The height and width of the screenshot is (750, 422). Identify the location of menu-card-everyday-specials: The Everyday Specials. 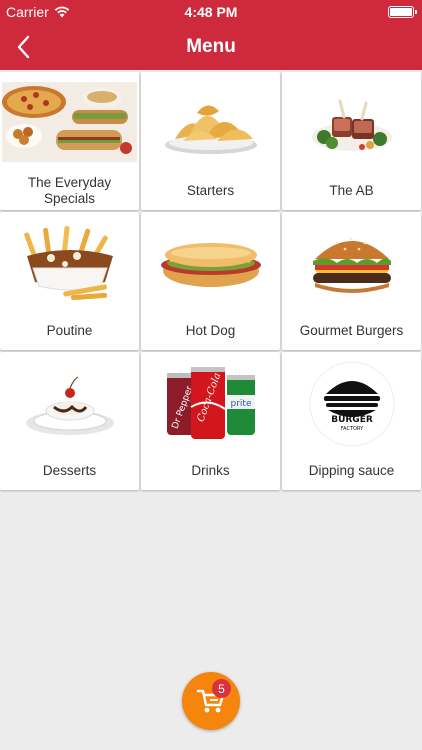
(69, 141).